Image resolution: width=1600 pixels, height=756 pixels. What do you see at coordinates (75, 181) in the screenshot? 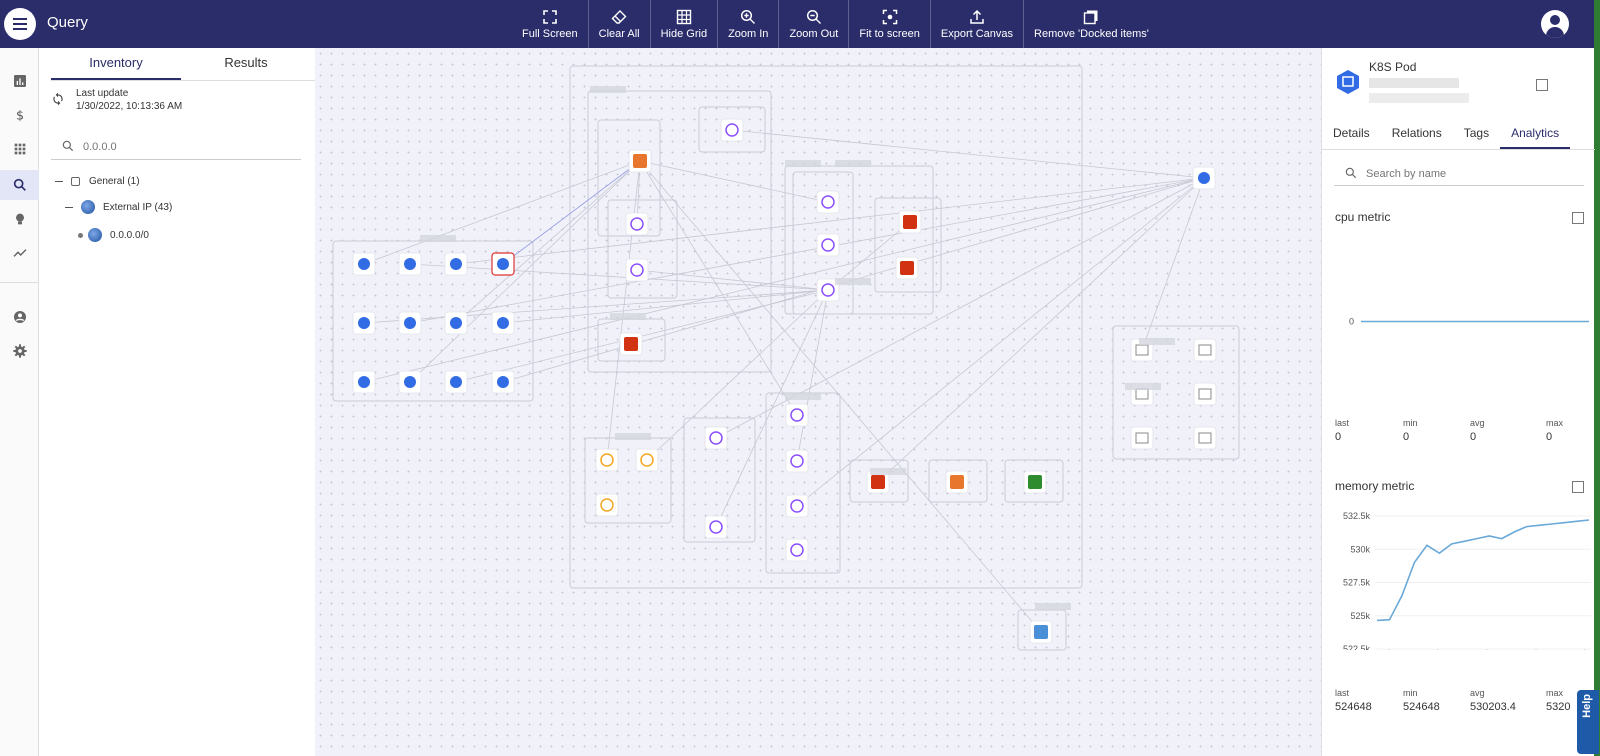
I see `category-icon` at bounding box center [75, 181].